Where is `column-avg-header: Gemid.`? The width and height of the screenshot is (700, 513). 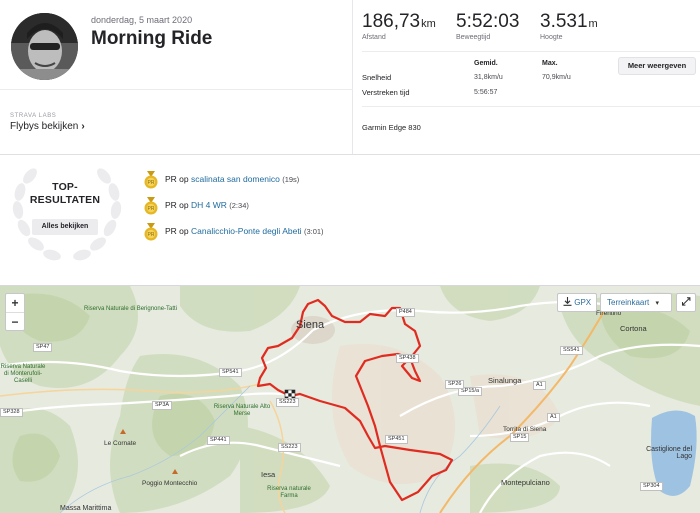 column-avg-header: Gemid. is located at coordinates (486, 63).